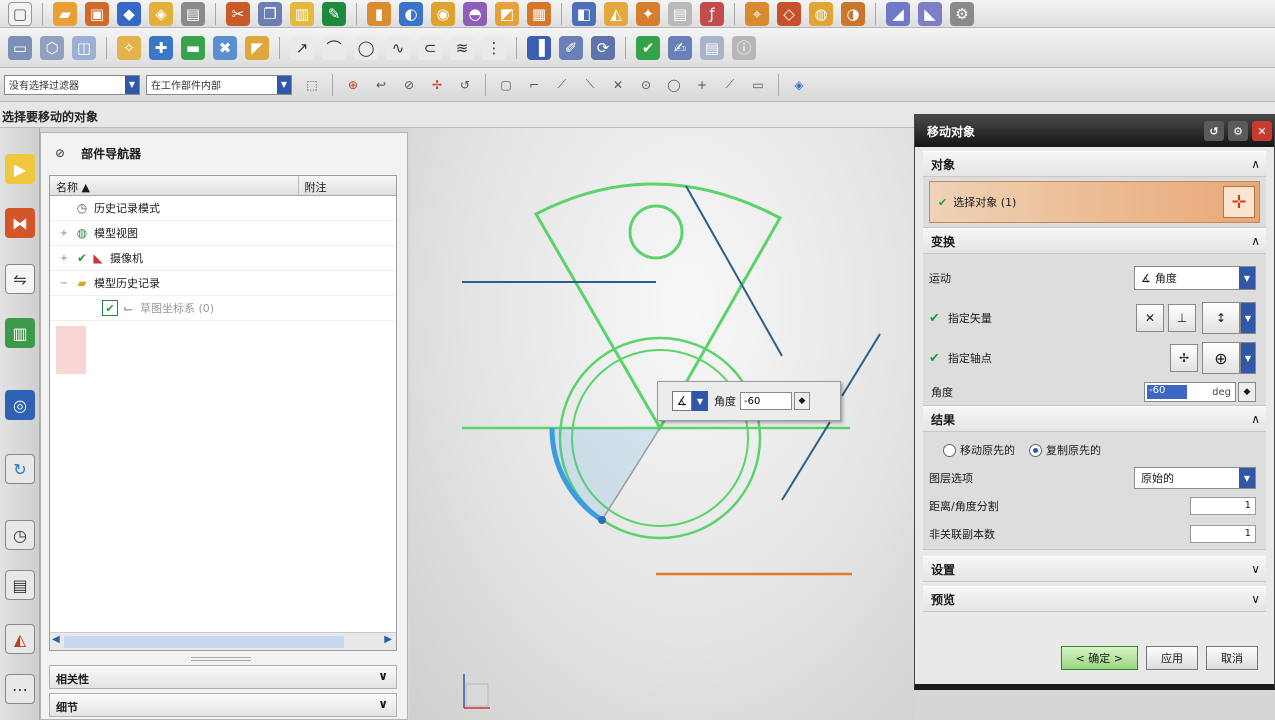 This screenshot has width=1275, height=720. I want to click on reset-icon: ↺, so click(1214, 131).